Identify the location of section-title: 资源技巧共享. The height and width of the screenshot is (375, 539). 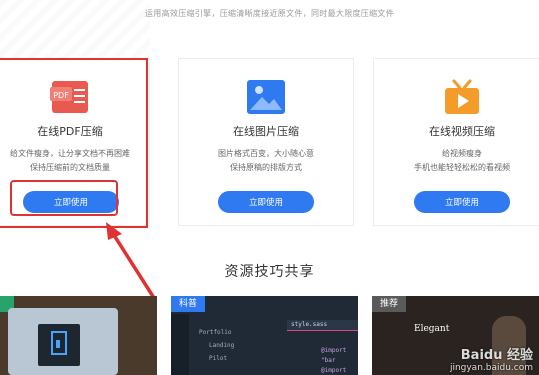
(269, 272).